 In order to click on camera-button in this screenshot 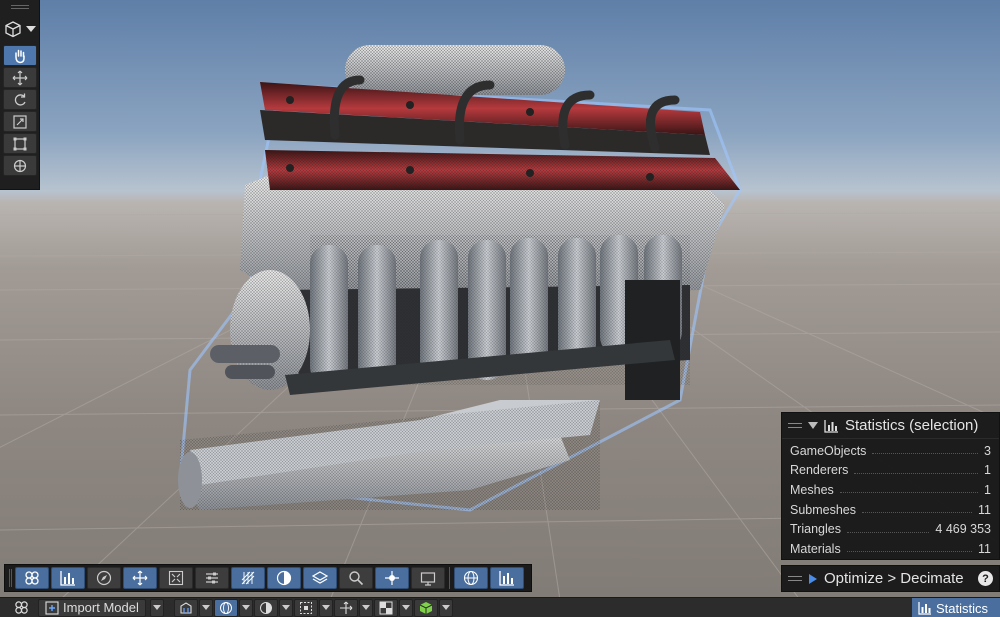, I will do `click(428, 578)`.